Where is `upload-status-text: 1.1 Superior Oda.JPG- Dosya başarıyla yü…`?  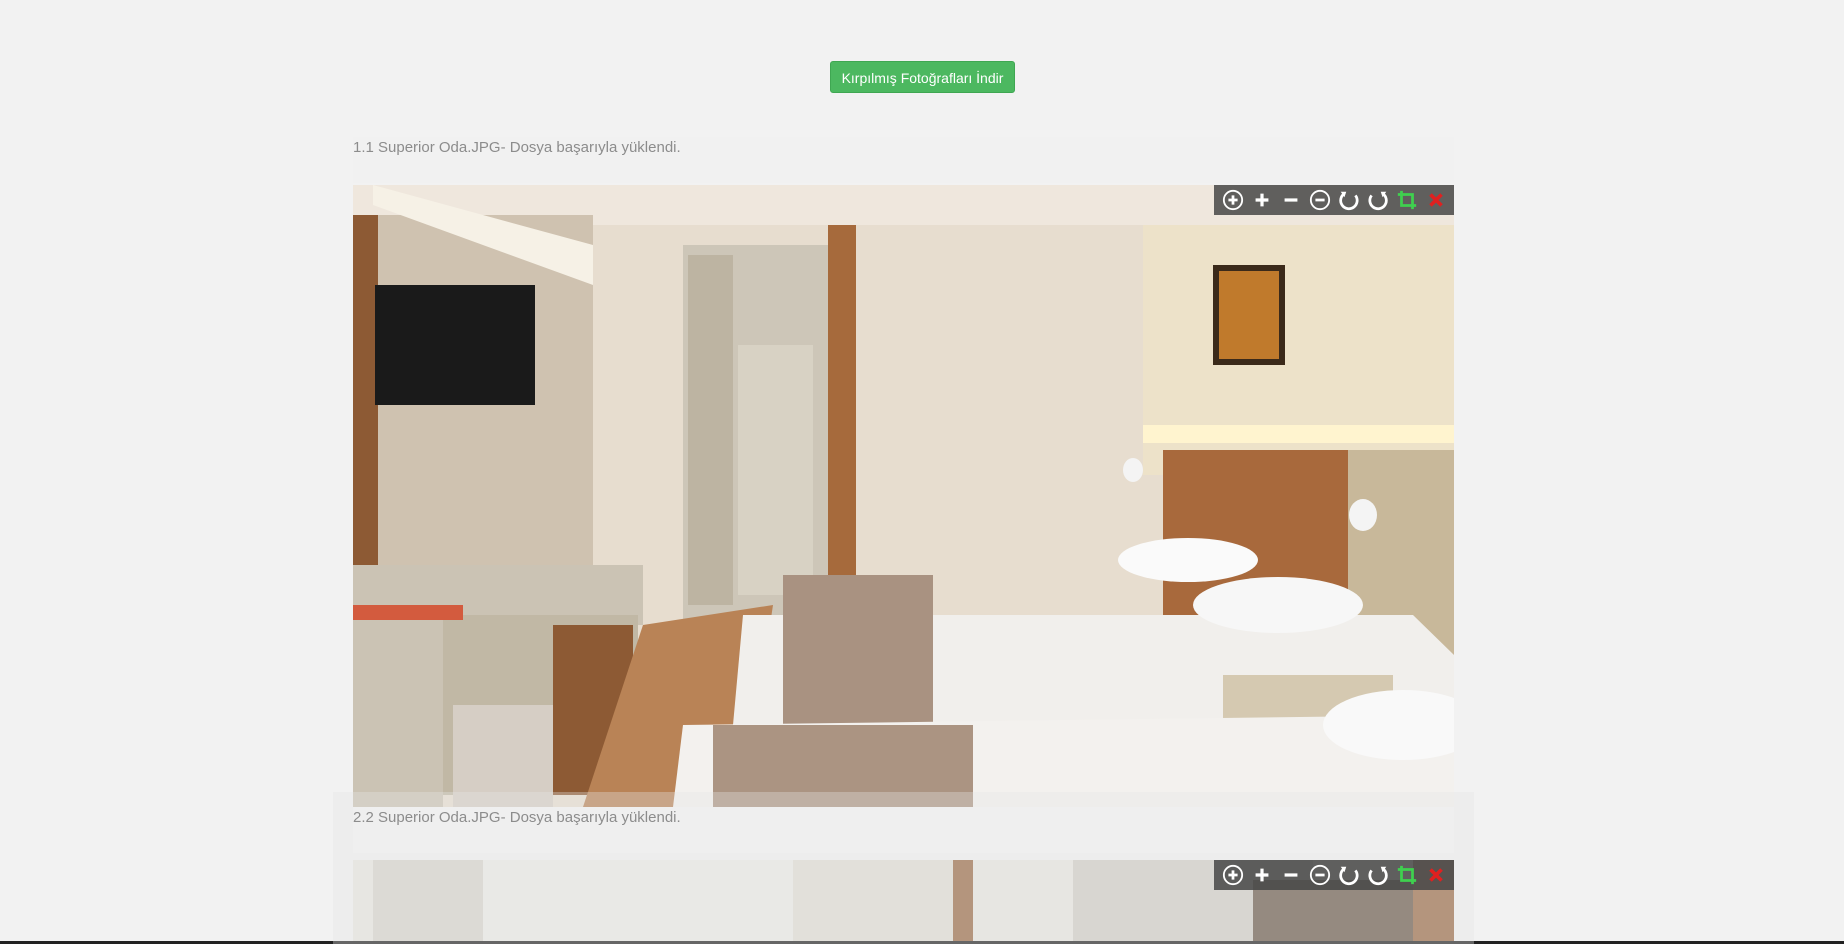
upload-status-text: 1.1 Superior Oda.JPG- Dosya başarıyla yü… is located at coordinates (517, 147).